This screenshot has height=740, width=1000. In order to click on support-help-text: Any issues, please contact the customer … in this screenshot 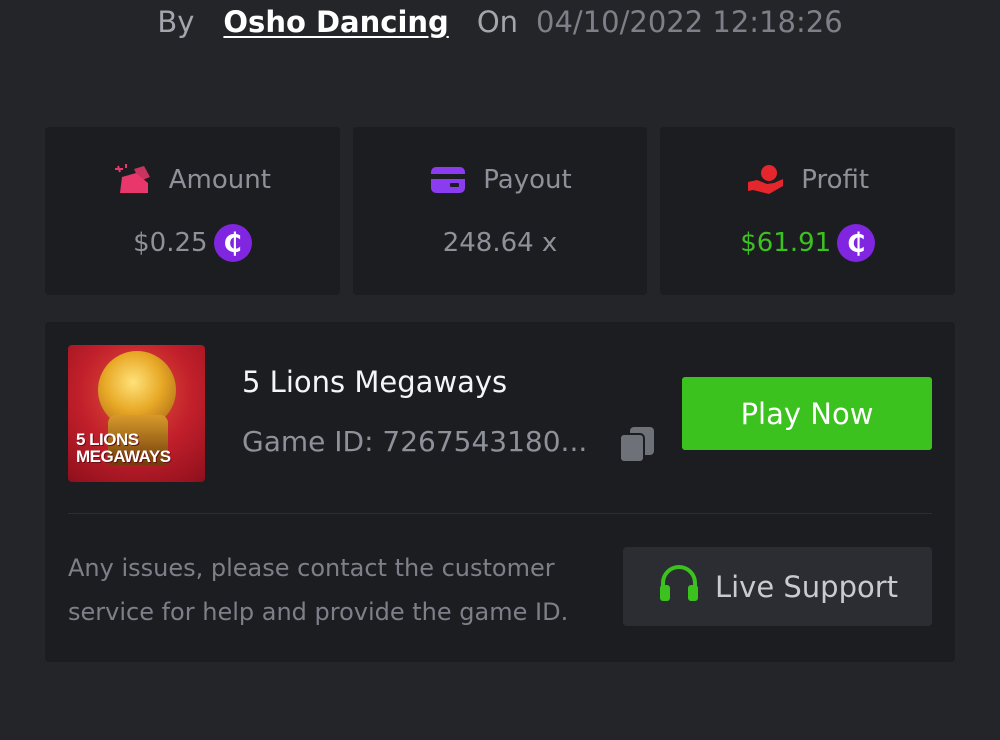, I will do `click(318, 590)`.